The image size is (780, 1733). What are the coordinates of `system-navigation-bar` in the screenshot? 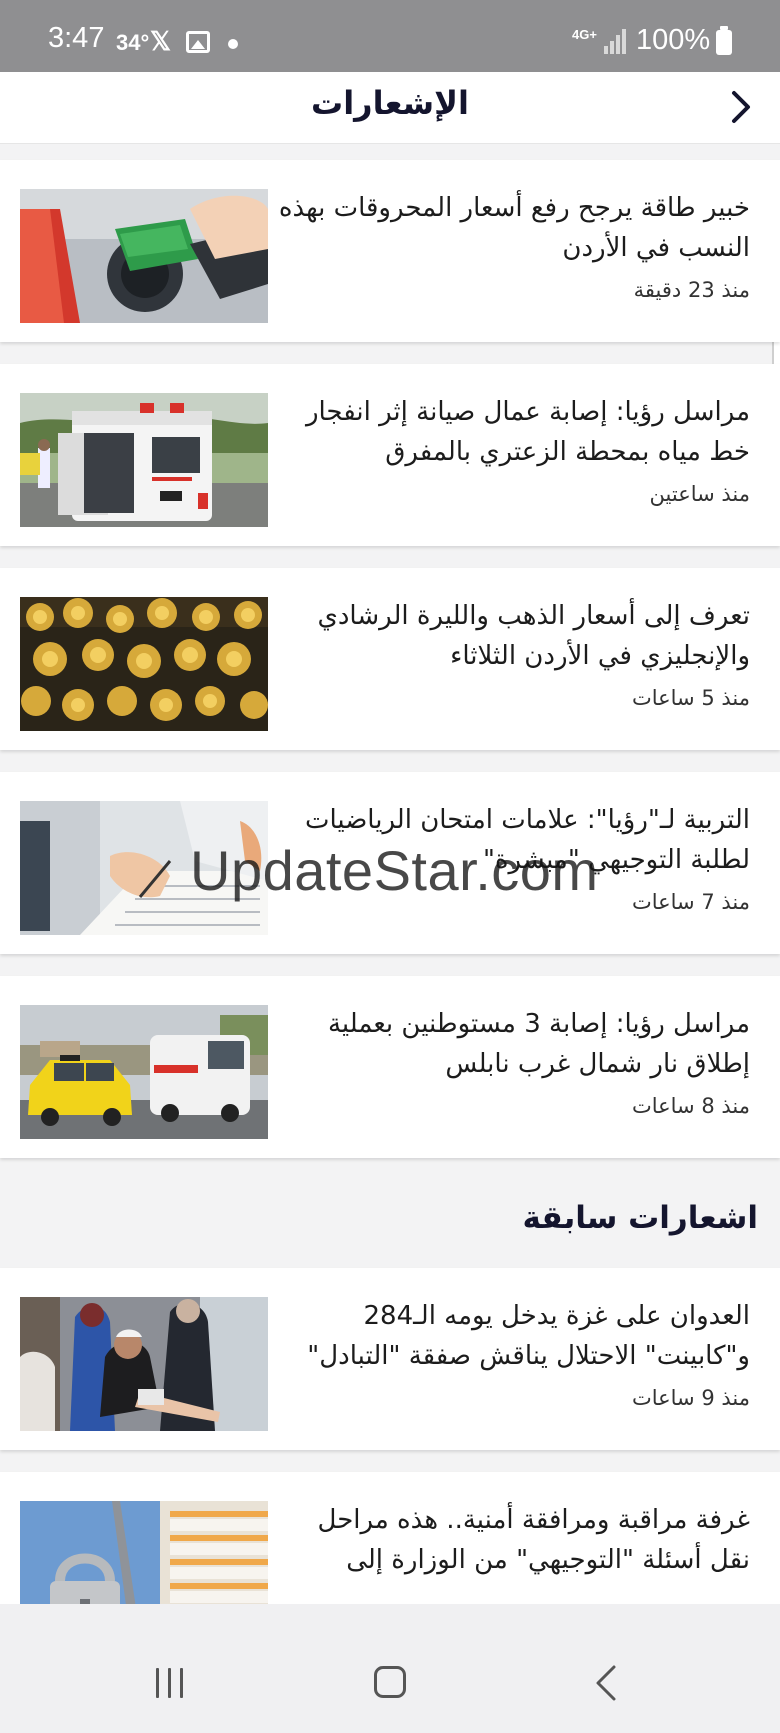 It's located at (390, 1668).